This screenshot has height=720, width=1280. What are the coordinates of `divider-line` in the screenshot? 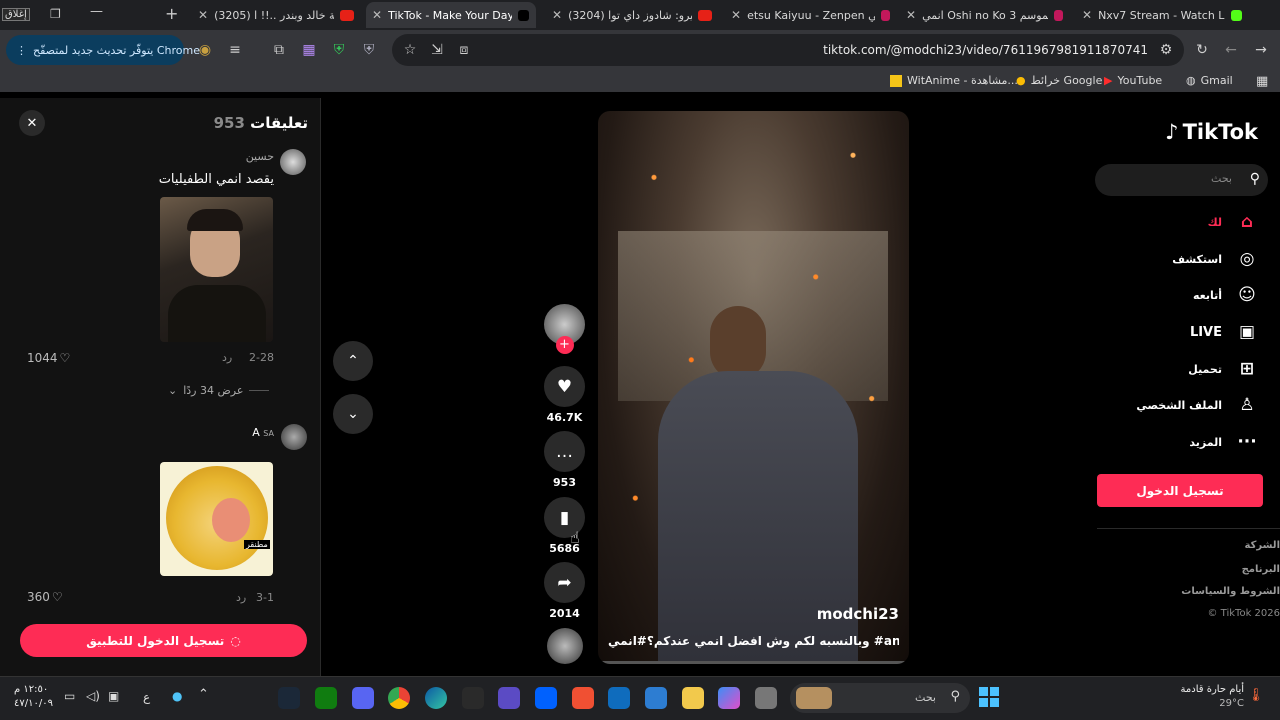 It's located at (259, 390).